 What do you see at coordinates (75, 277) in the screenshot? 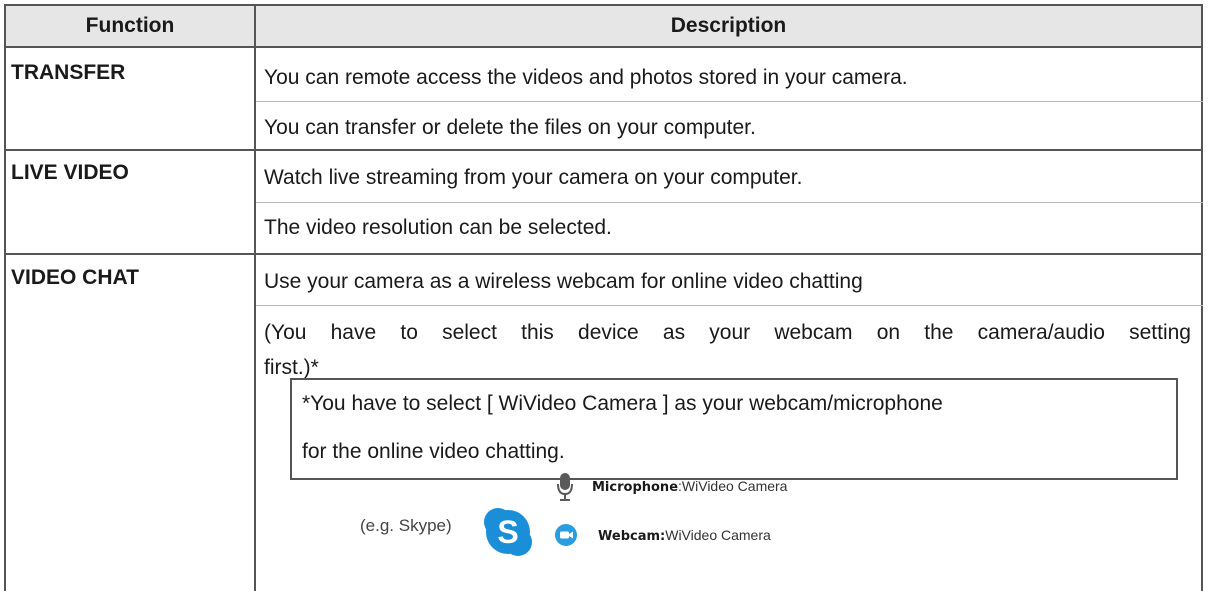
I see `function-name-video-chat: VIDEO CHAT` at bounding box center [75, 277].